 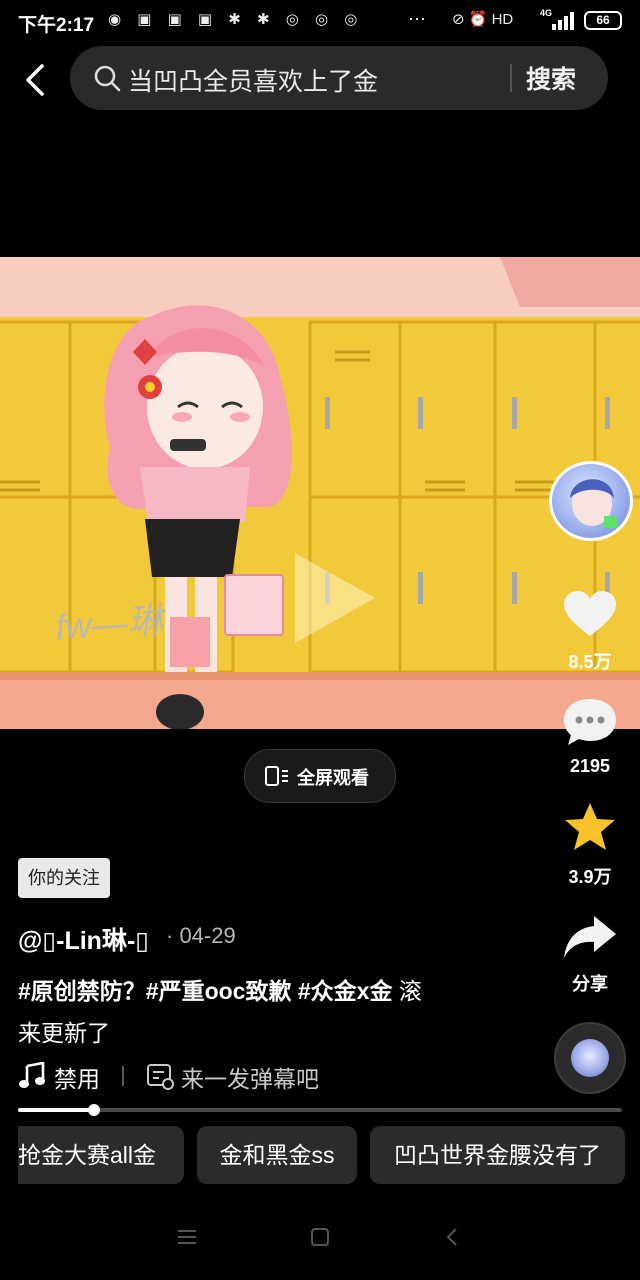 I want to click on post-date: · 04-29, so click(x=201, y=935).